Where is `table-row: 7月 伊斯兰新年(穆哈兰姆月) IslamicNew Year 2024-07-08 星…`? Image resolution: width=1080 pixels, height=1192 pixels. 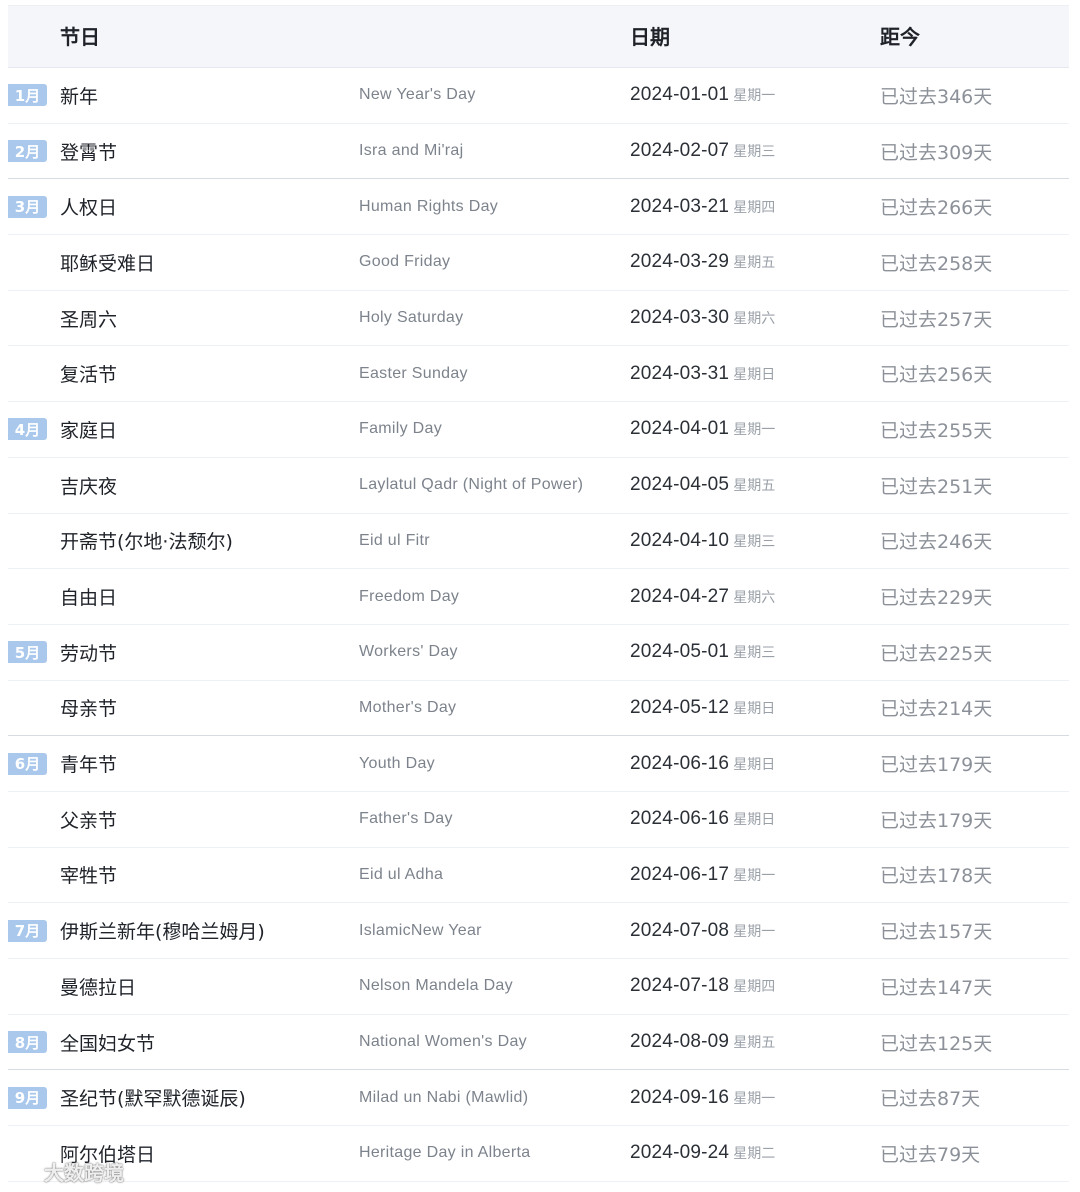
table-row: 7月 伊斯兰新年(穆哈兰姆月) IslamicNew Year 2024-07-08 星… is located at coordinates (538, 931).